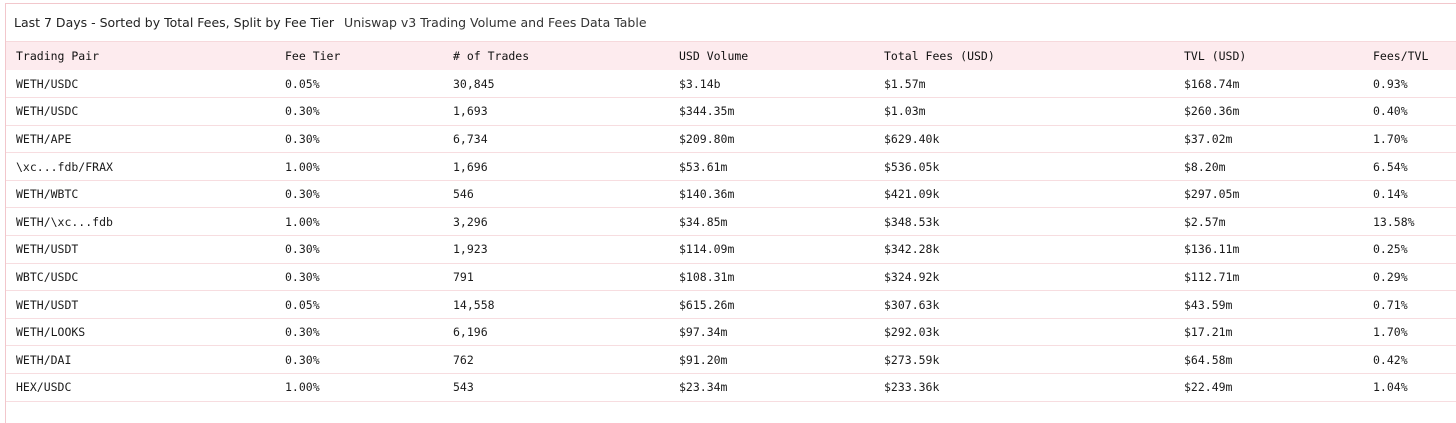 This screenshot has width=1456, height=423. Describe the element at coordinates (1208, 359) in the screenshot. I see `cell-tvl: $64.58m` at that location.